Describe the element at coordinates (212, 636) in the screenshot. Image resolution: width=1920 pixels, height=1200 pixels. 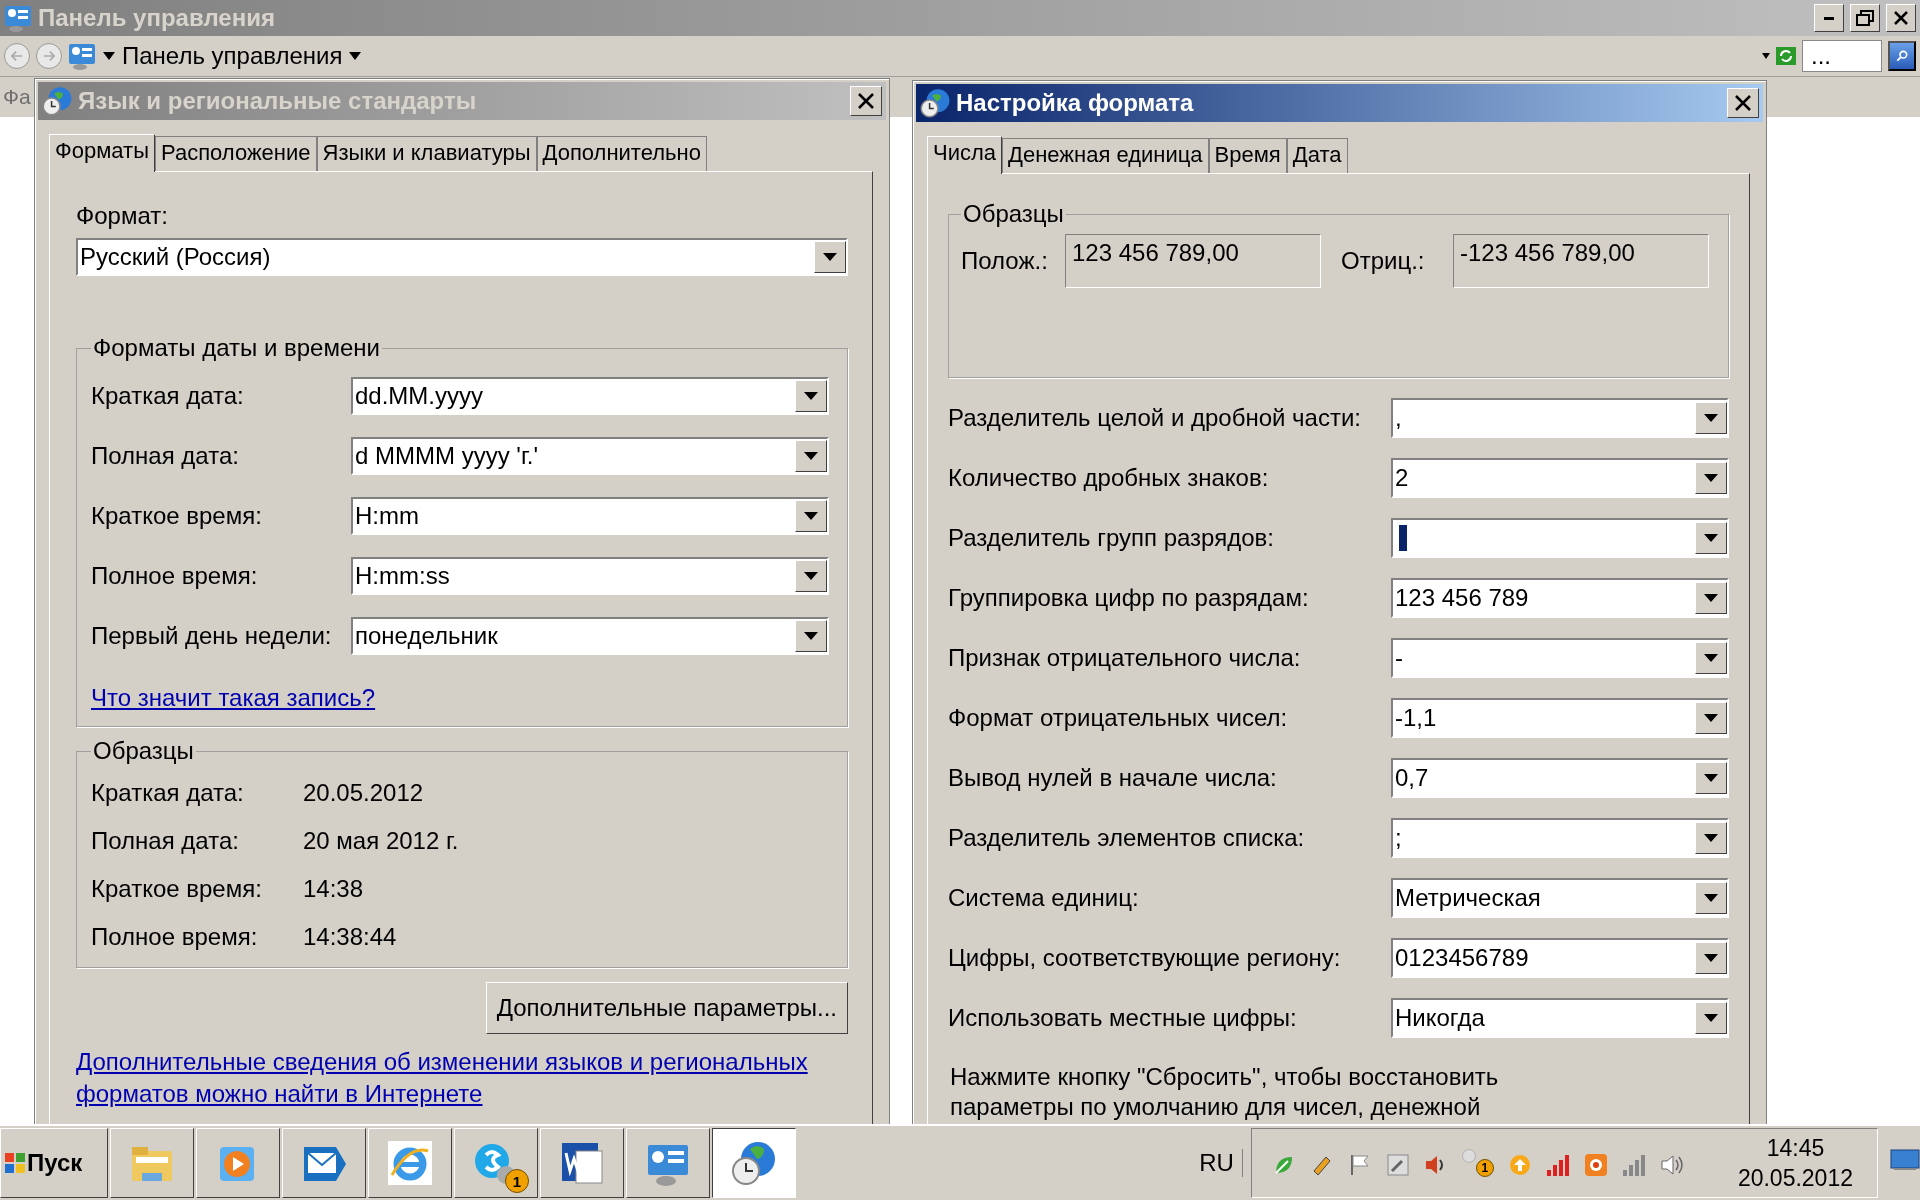
I see `field-label: Первый день недели:` at that location.